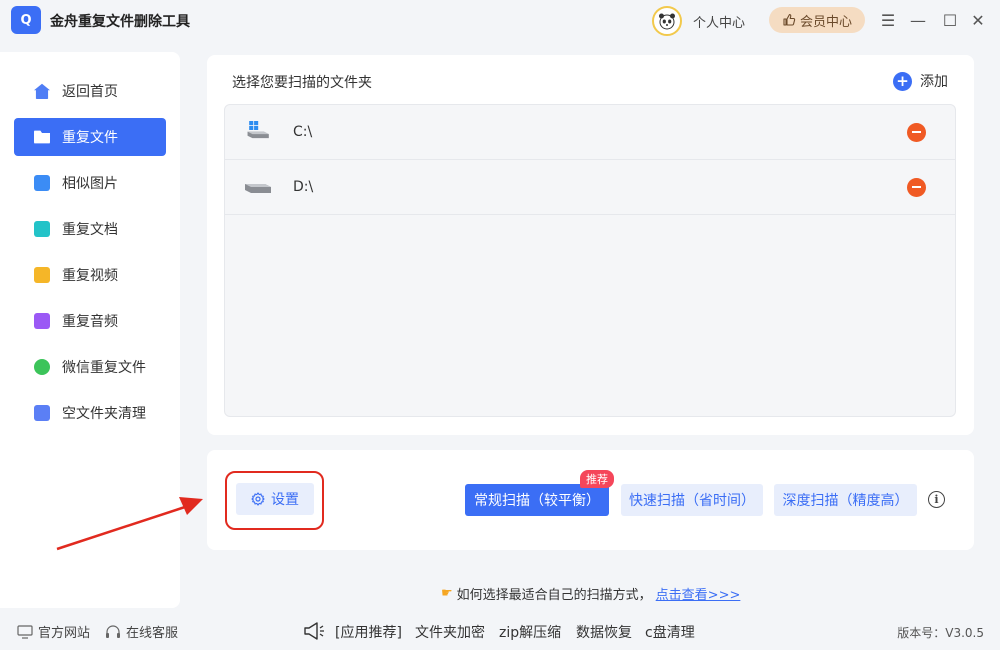 This screenshot has width=1000, height=650. Describe the element at coordinates (42, 367) in the screenshot. I see `wechat-icon` at that location.